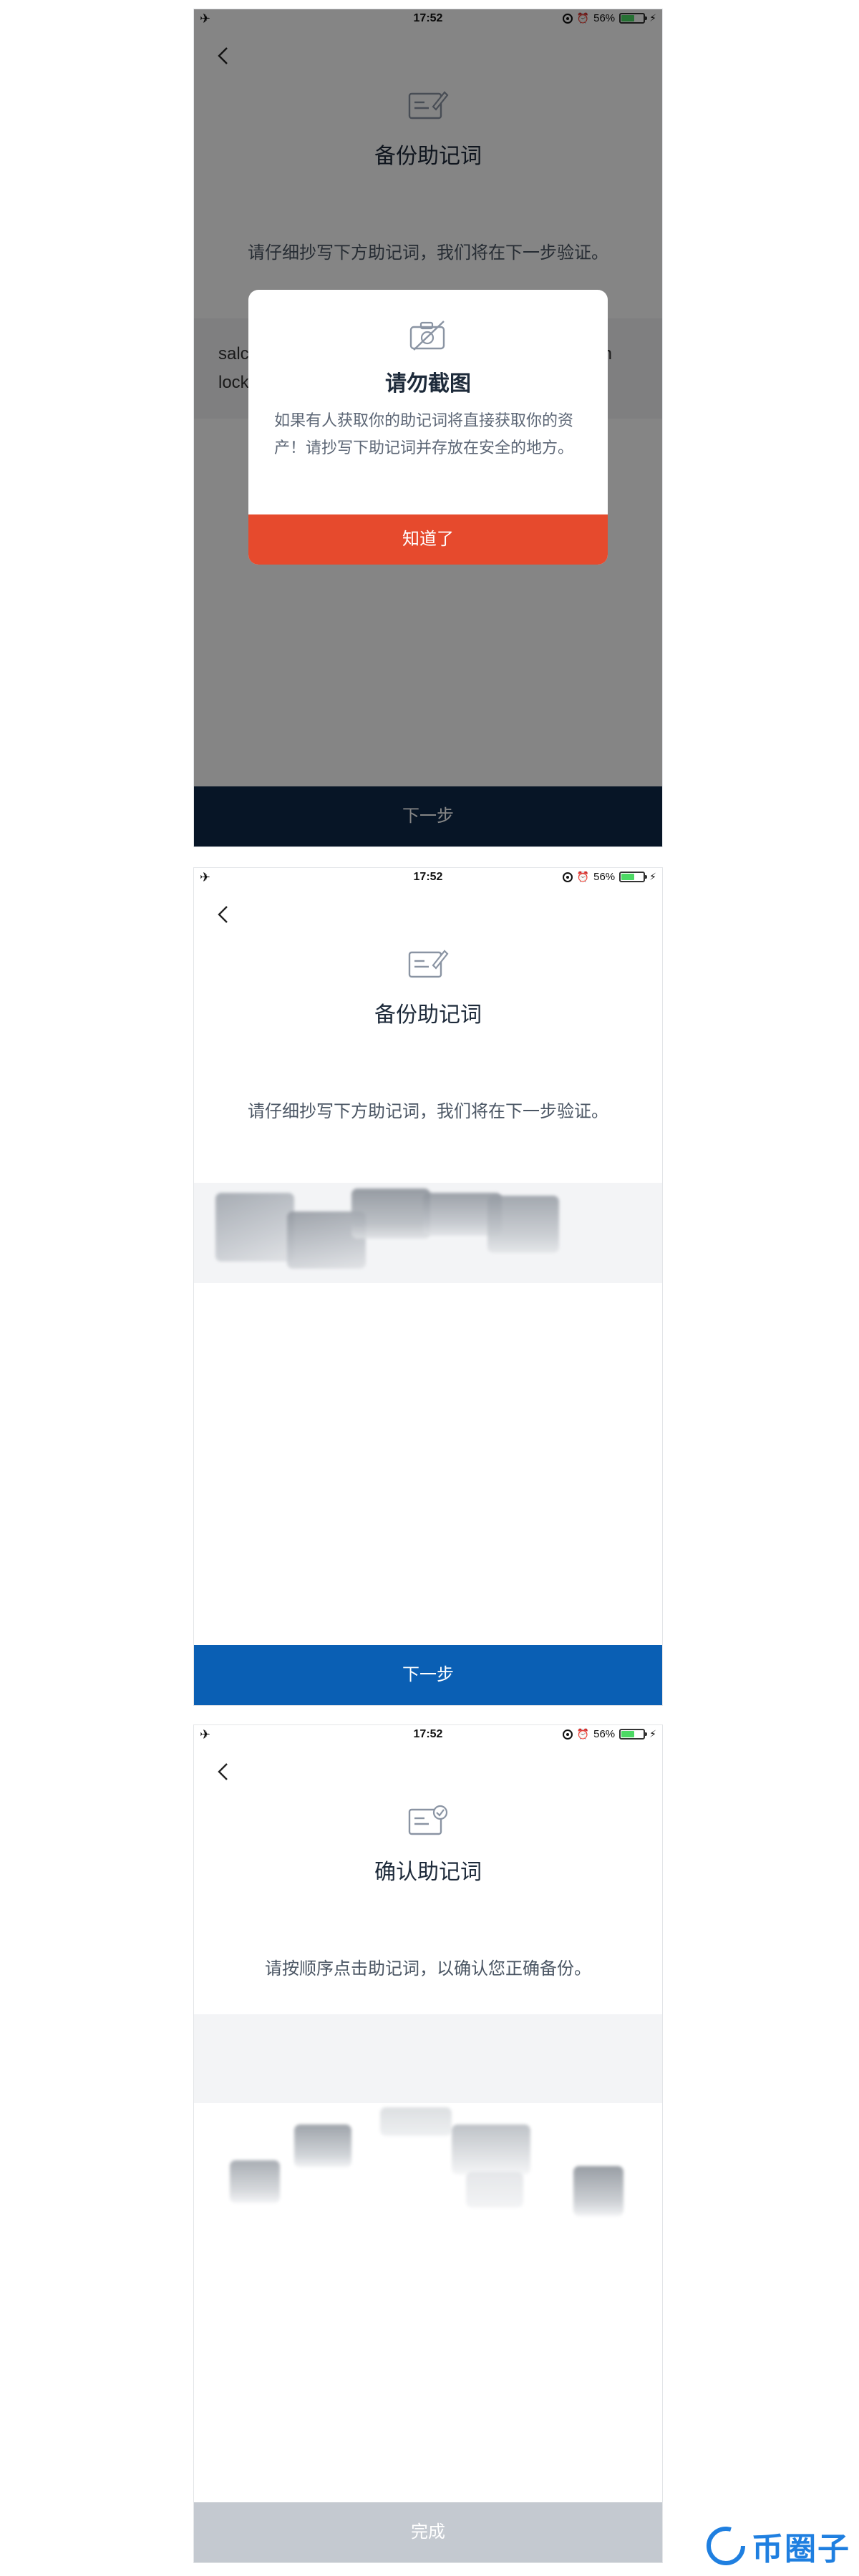 The width and height of the screenshot is (859, 2576). I want to click on mnemonic-words-area, so click(428, 1233).